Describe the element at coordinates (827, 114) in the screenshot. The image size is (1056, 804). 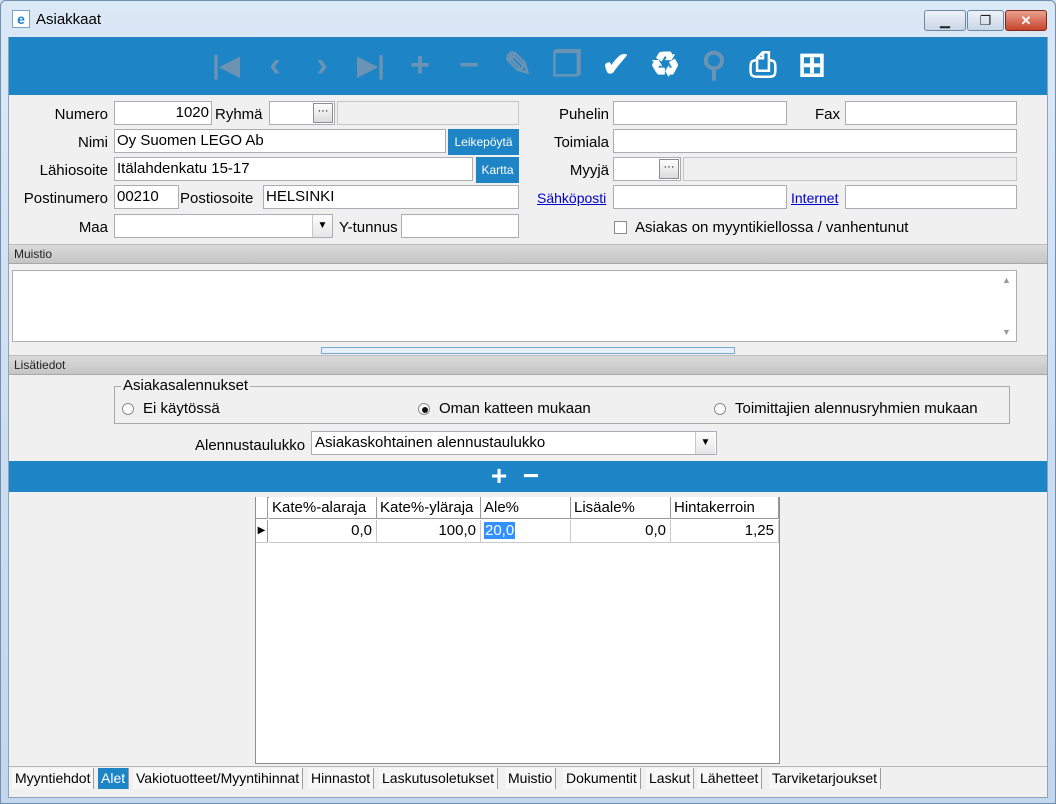
I see `fax-label: Fax` at that location.